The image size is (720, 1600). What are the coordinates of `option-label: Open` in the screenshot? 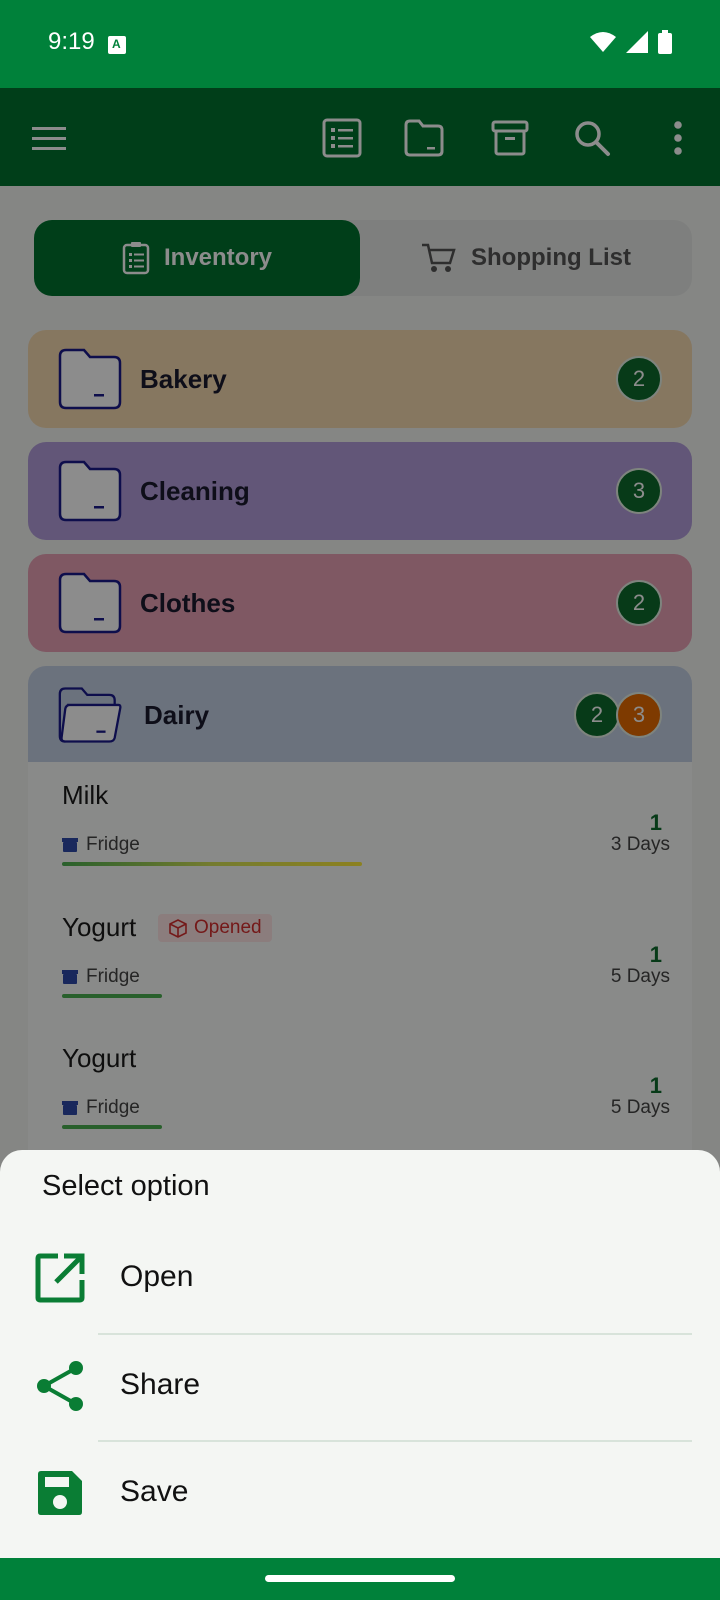 It's located at (157, 1276).